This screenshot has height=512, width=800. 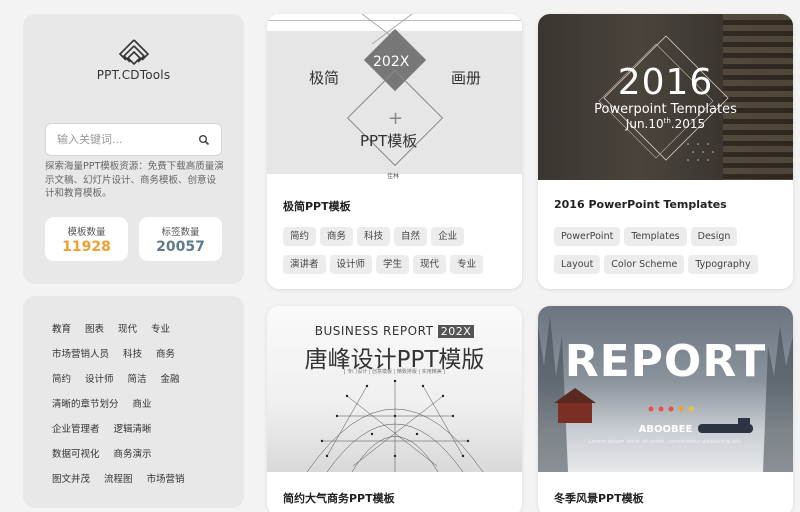 I want to click on thumb-footer: 佳林, so click(x=393, y=176).